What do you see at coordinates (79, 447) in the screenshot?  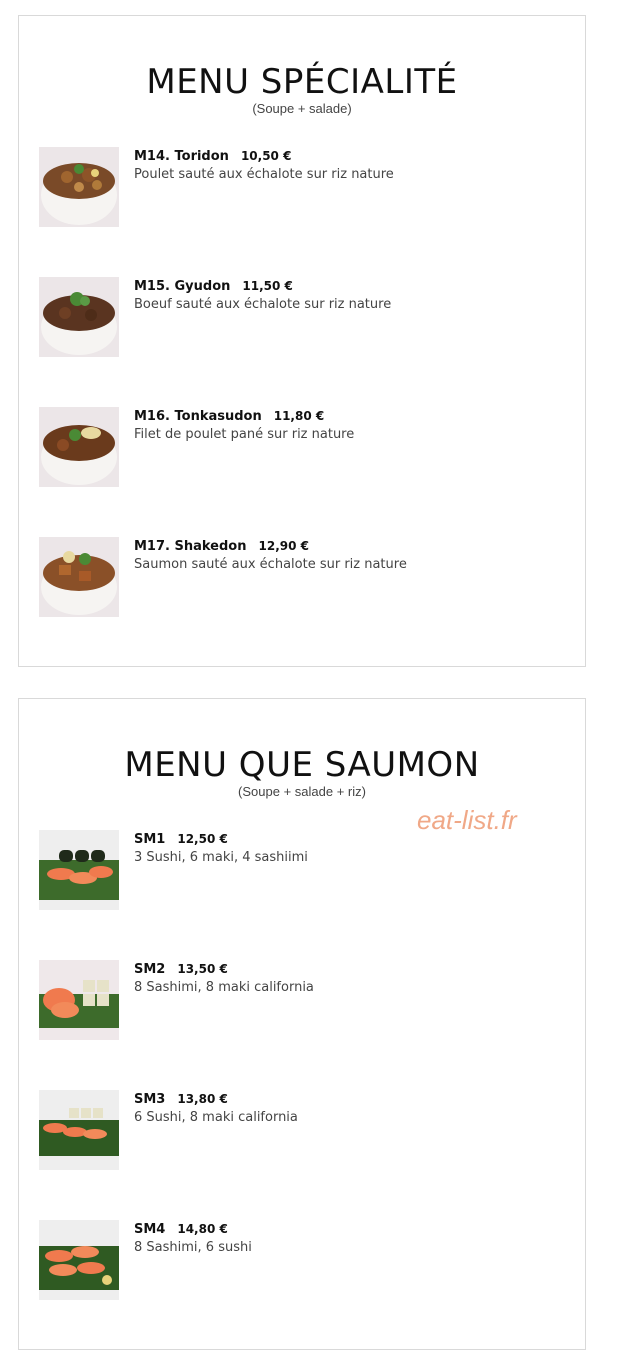 I see `breaded-chicken-bowl-image` at bounding box center [79, 447].